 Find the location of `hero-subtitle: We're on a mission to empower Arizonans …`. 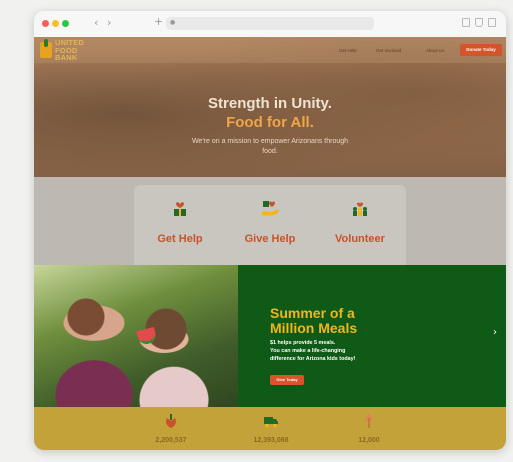

hero-subtitle: We're on a mission to empower Arizonans … is located at coordinates (270, 146).